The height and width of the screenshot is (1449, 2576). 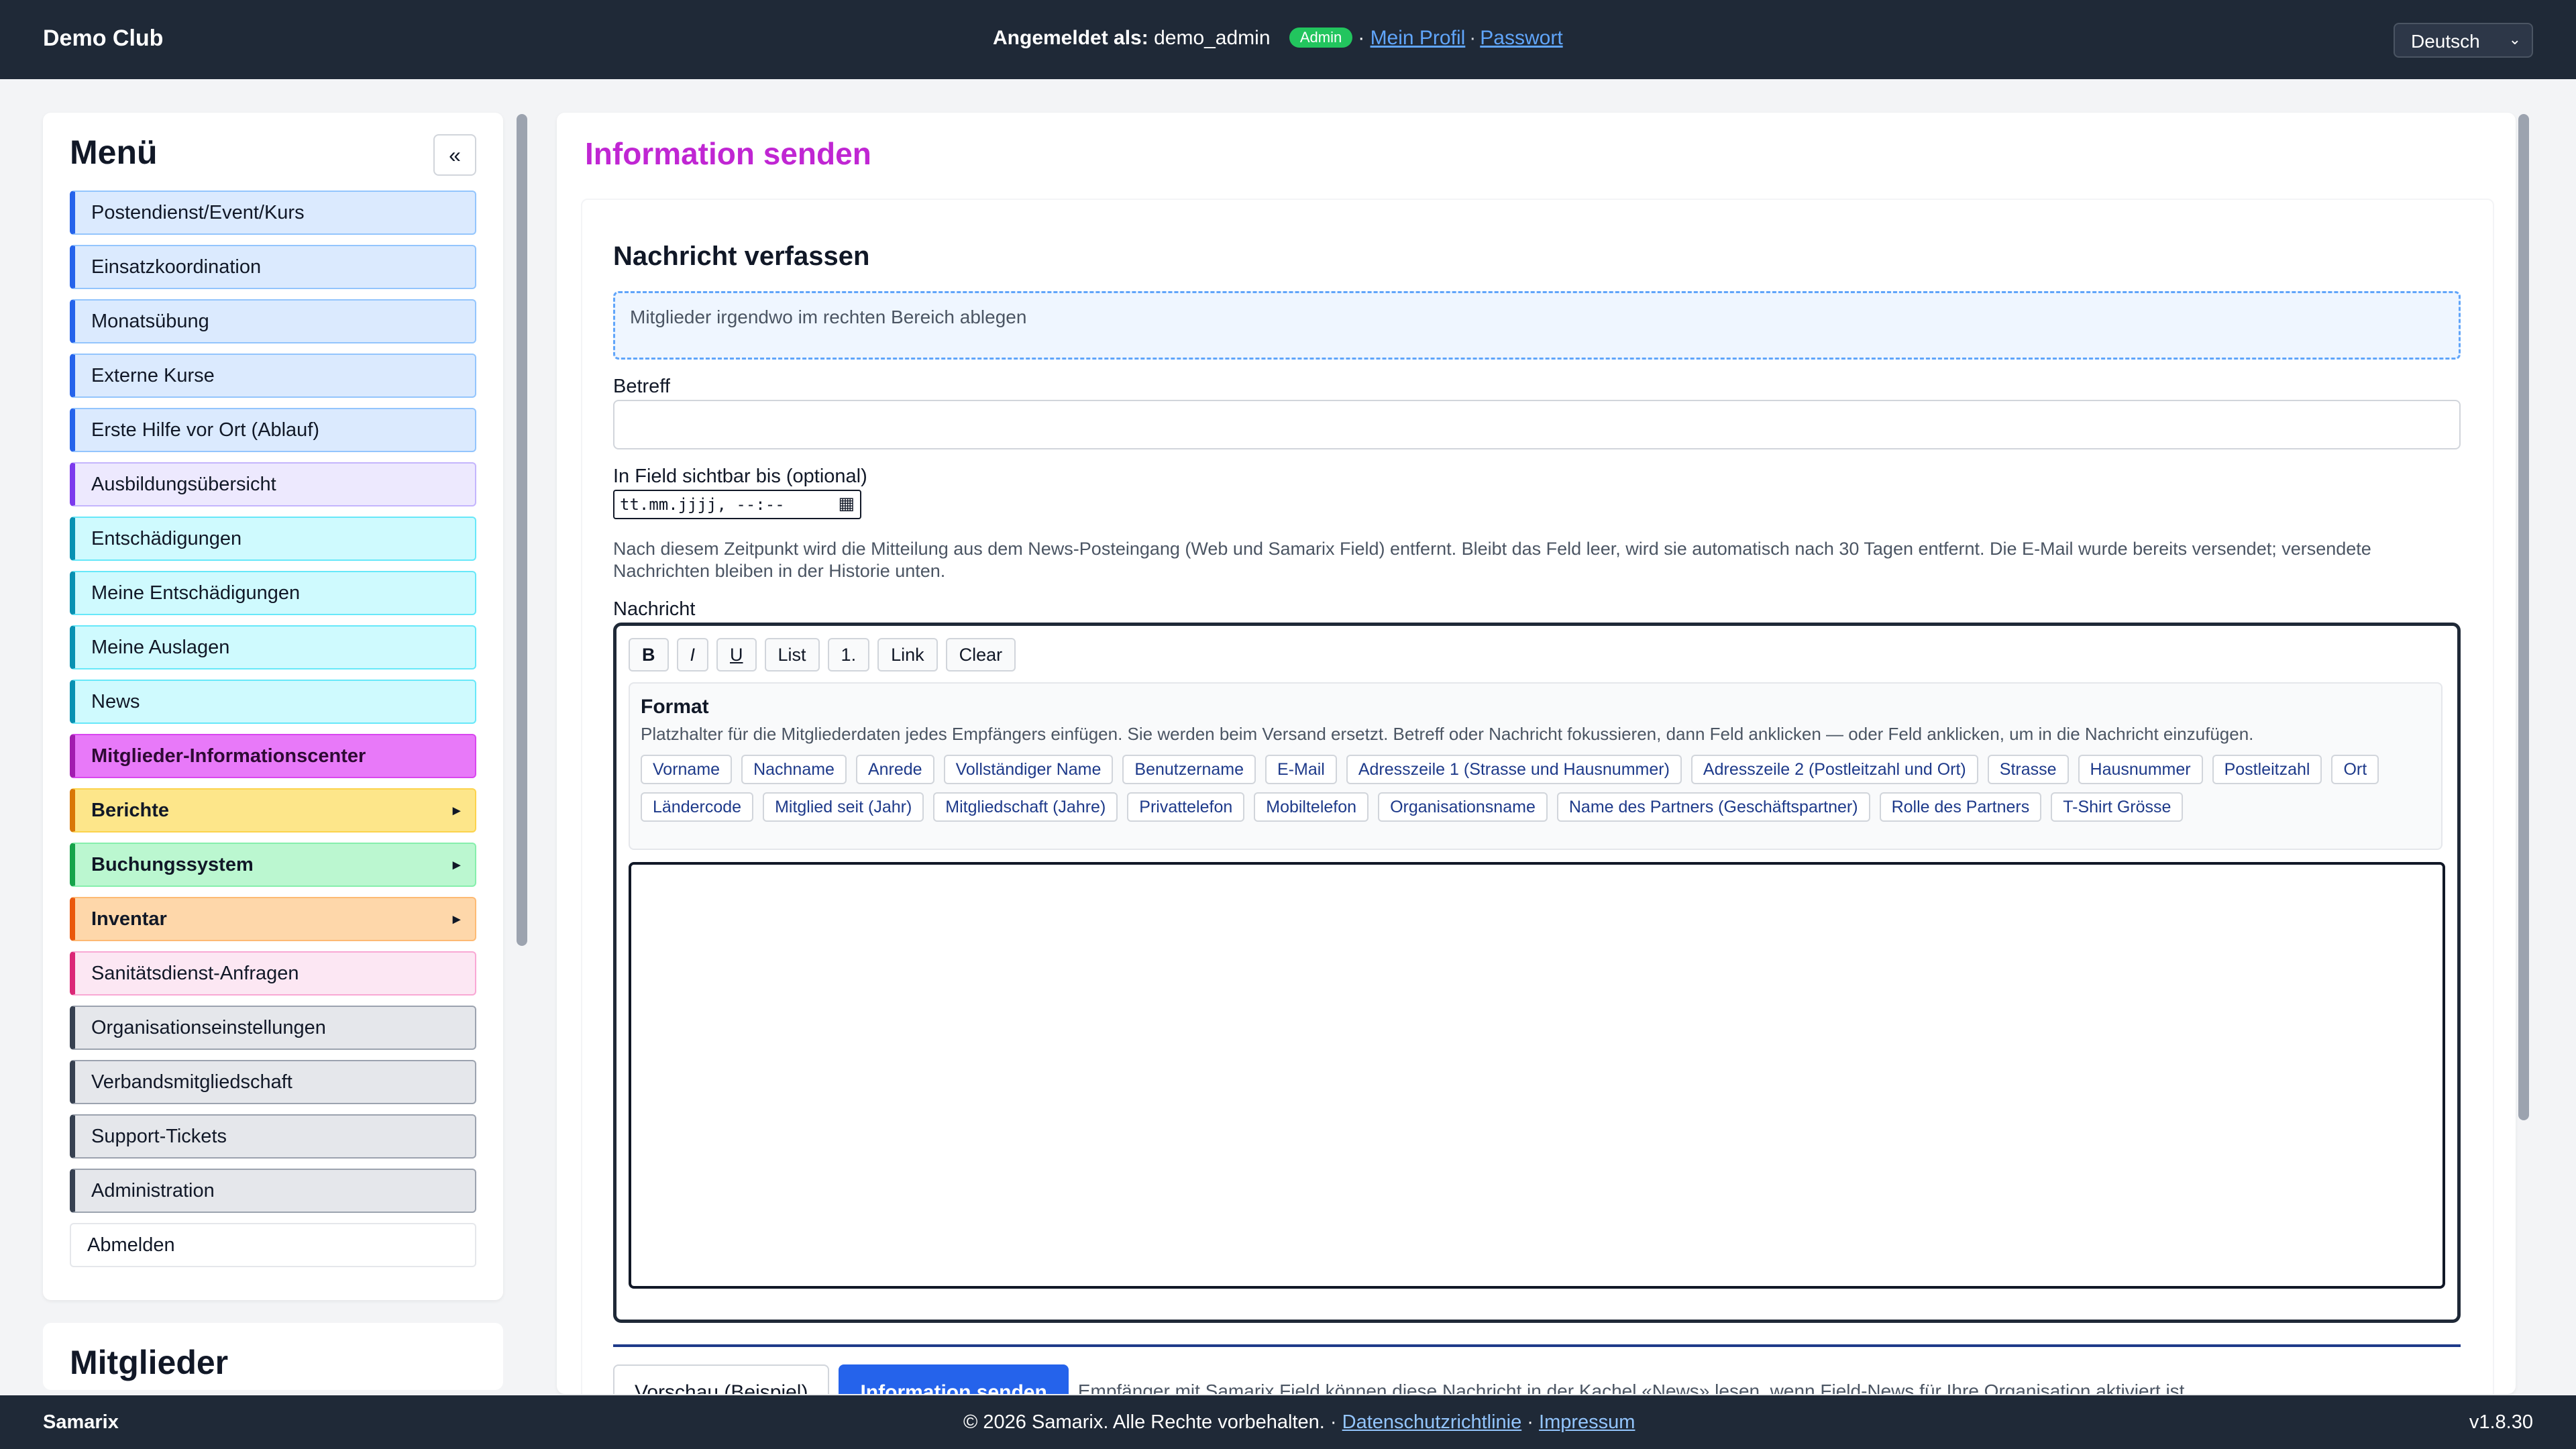 What do you see at coordinates (848, 655) in the screenshot?
I see `numbered-list-button: 1.` at bounding box center [848, 655].